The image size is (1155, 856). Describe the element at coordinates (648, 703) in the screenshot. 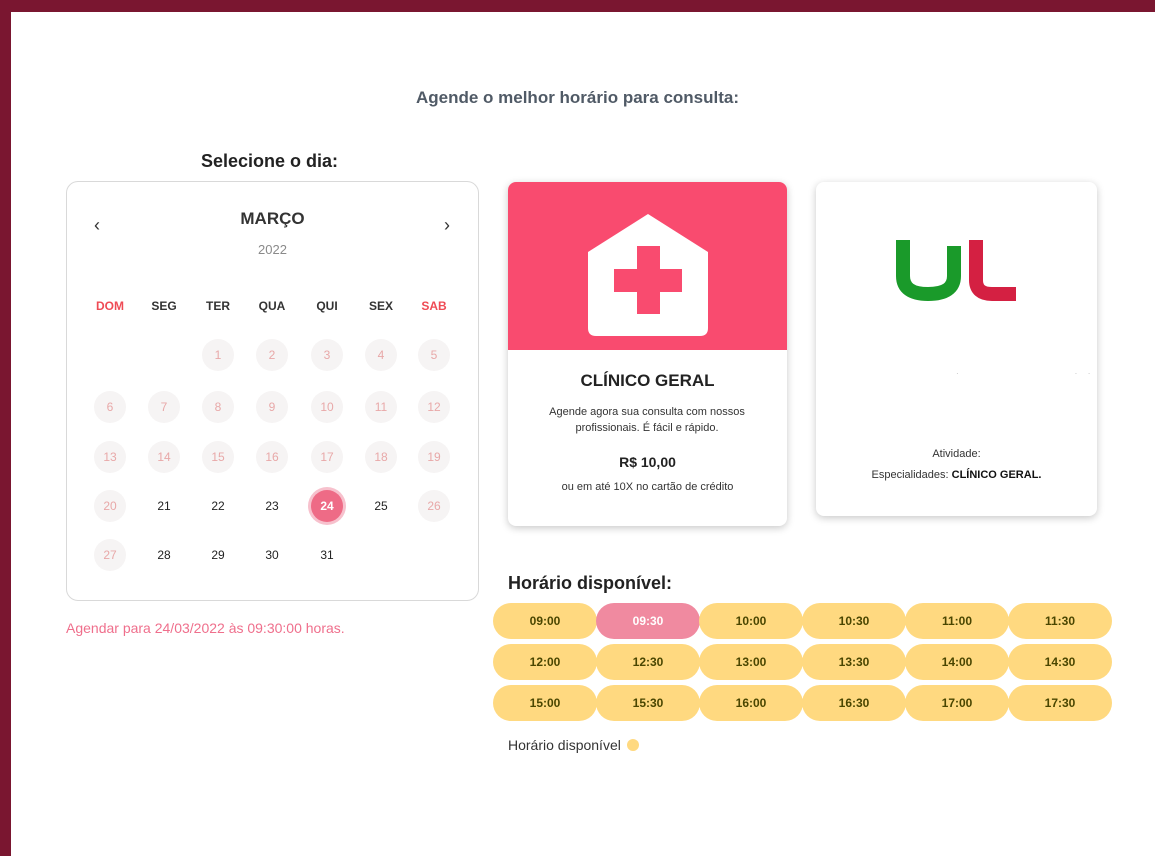

I see `time-slot: 15:30` at that location.